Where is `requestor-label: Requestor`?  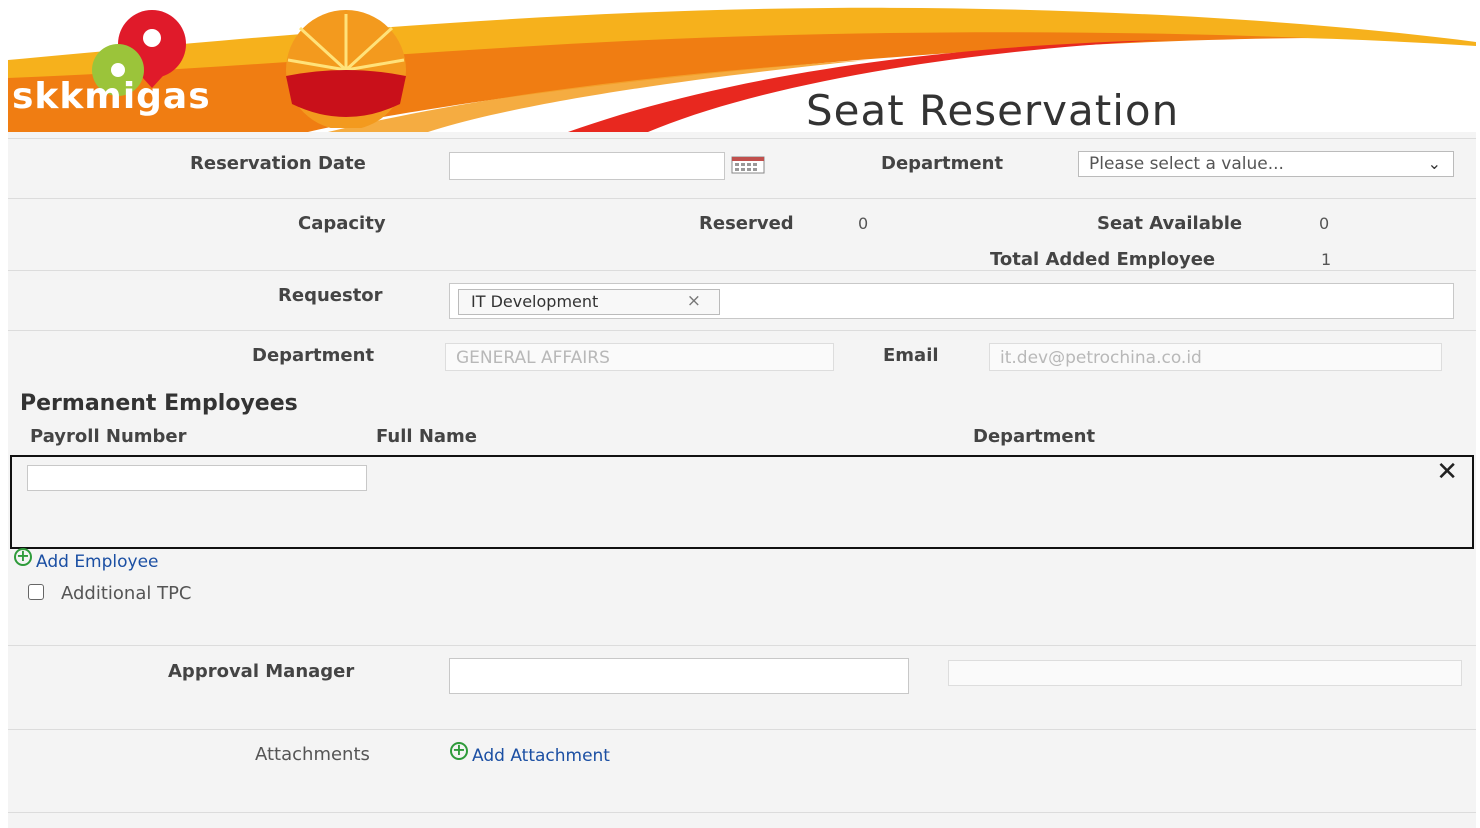
requestor-label: Requestor is located at coordinates (330, 295).